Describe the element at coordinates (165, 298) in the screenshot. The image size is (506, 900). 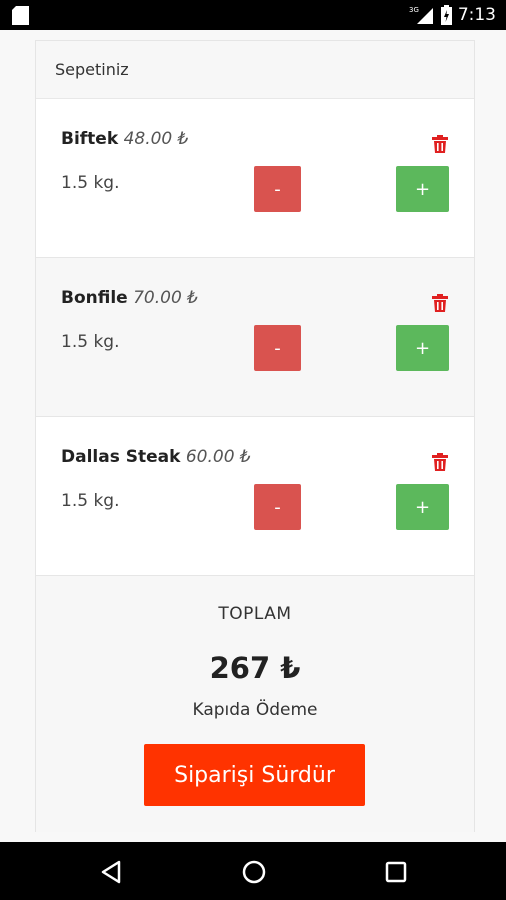
I see `item-price: 70.00 ₺` at that location.